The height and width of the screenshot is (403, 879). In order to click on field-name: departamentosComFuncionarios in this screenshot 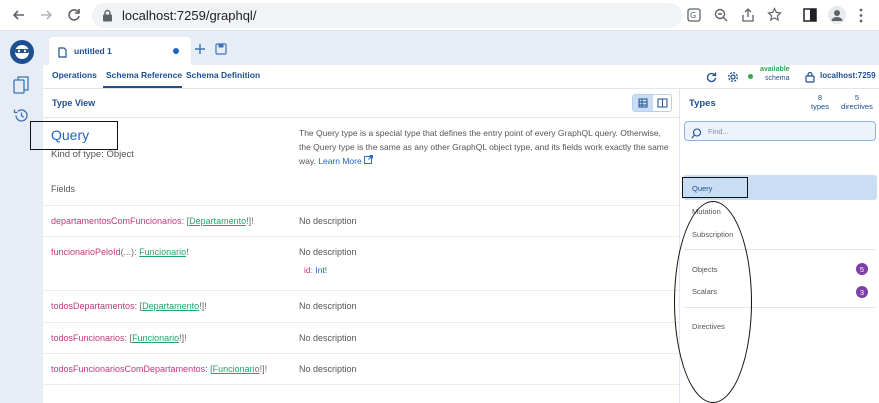, I will do `click(116, 221)`.